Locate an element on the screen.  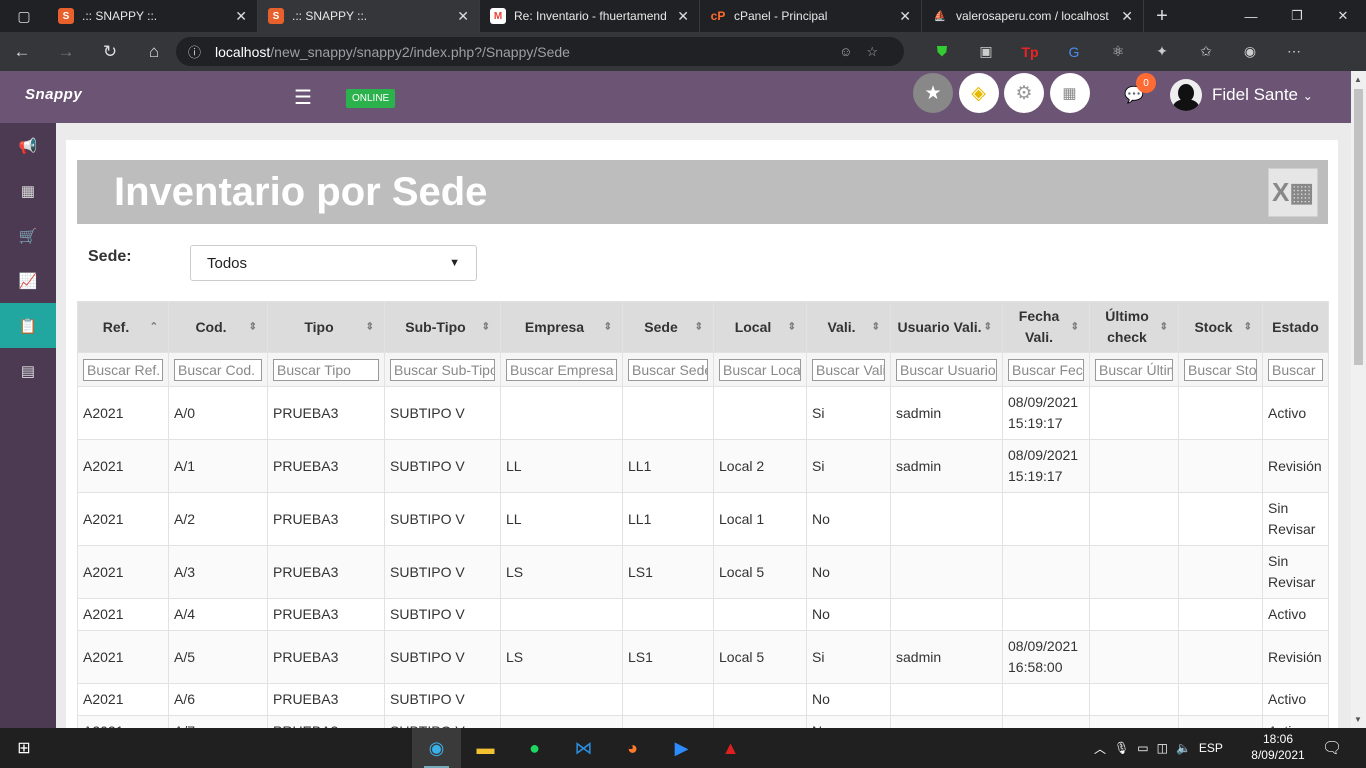
vscode-icon: ⋈ is located at coordinates (583, 748).